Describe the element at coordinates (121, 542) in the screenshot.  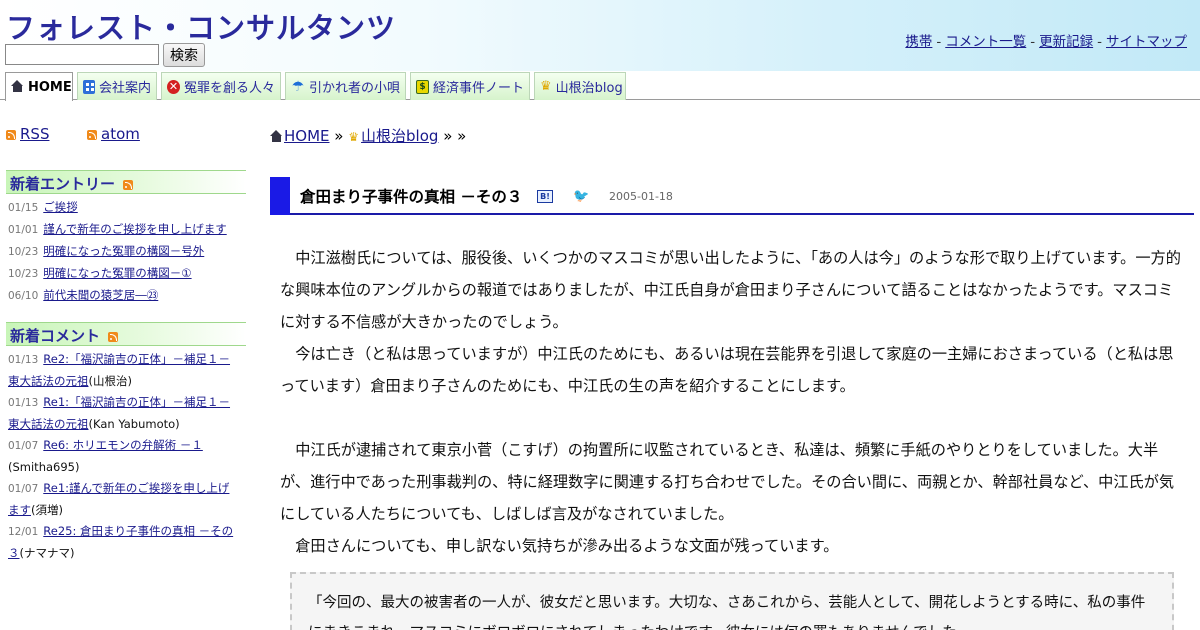
I see `list-item: 12/01 Re25: 倉田まり子事件の真相 －その ３(ナマナマ)` at that location.